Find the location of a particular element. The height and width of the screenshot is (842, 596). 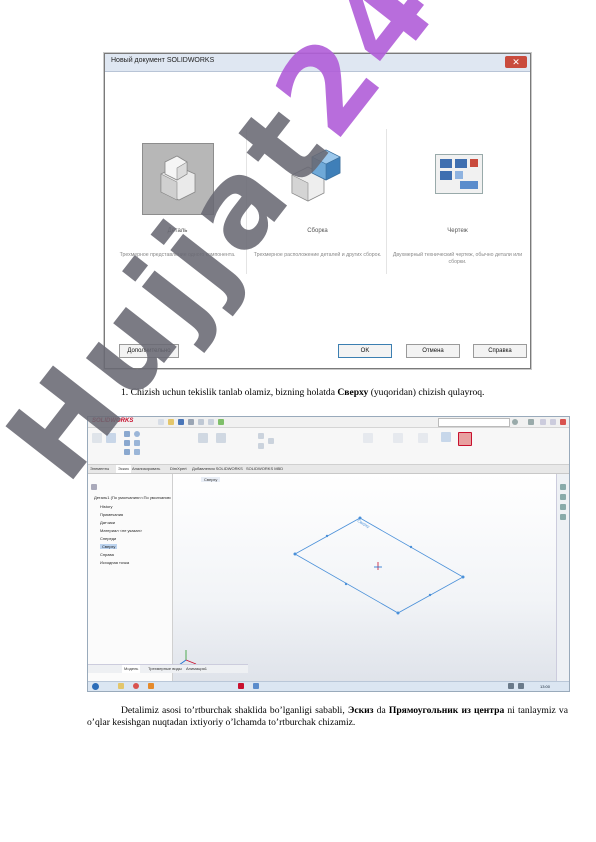

explorer-icon is located at coordinates (121, 686).